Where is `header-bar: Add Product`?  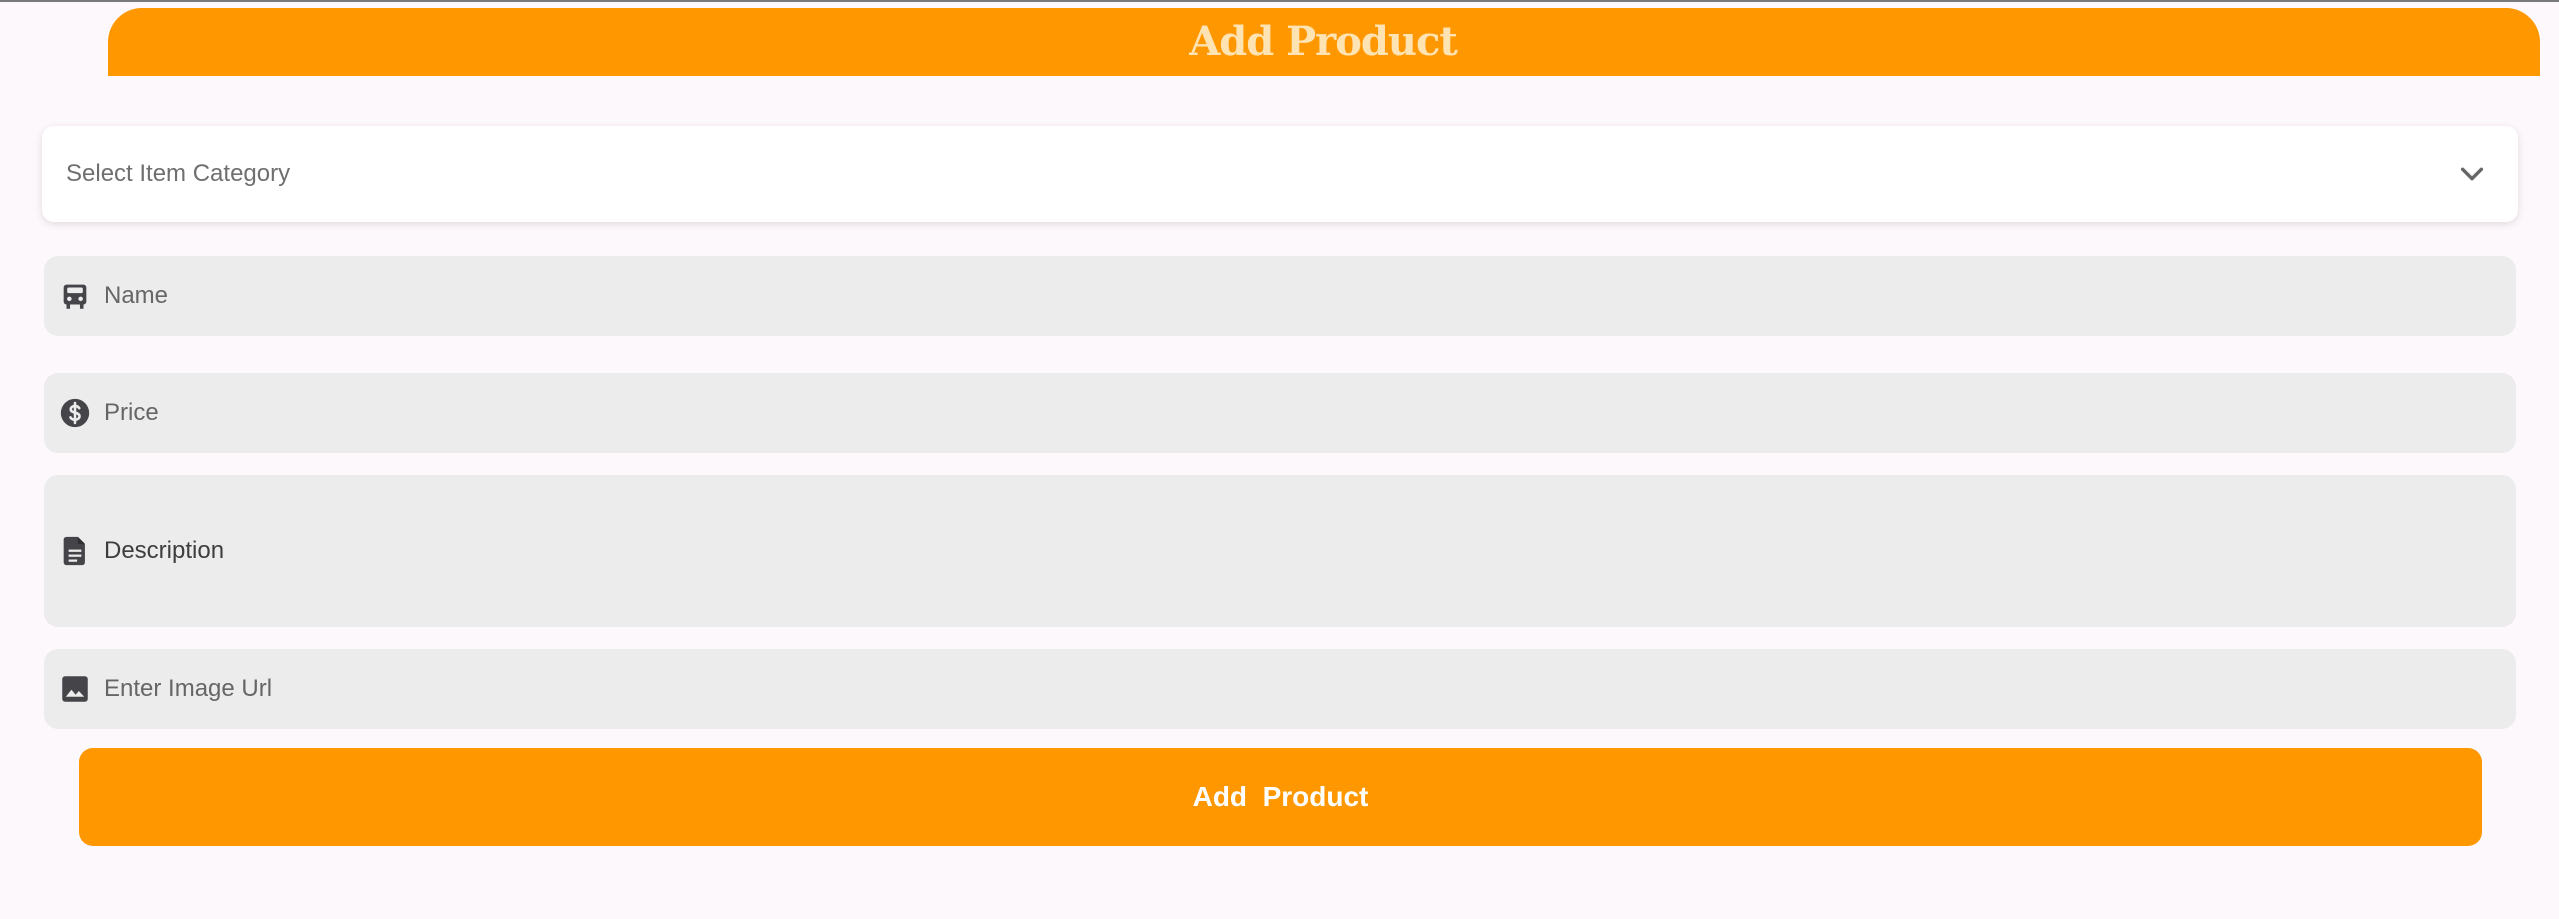 header-bar: Add Product is located at coordinates (1324, 42).